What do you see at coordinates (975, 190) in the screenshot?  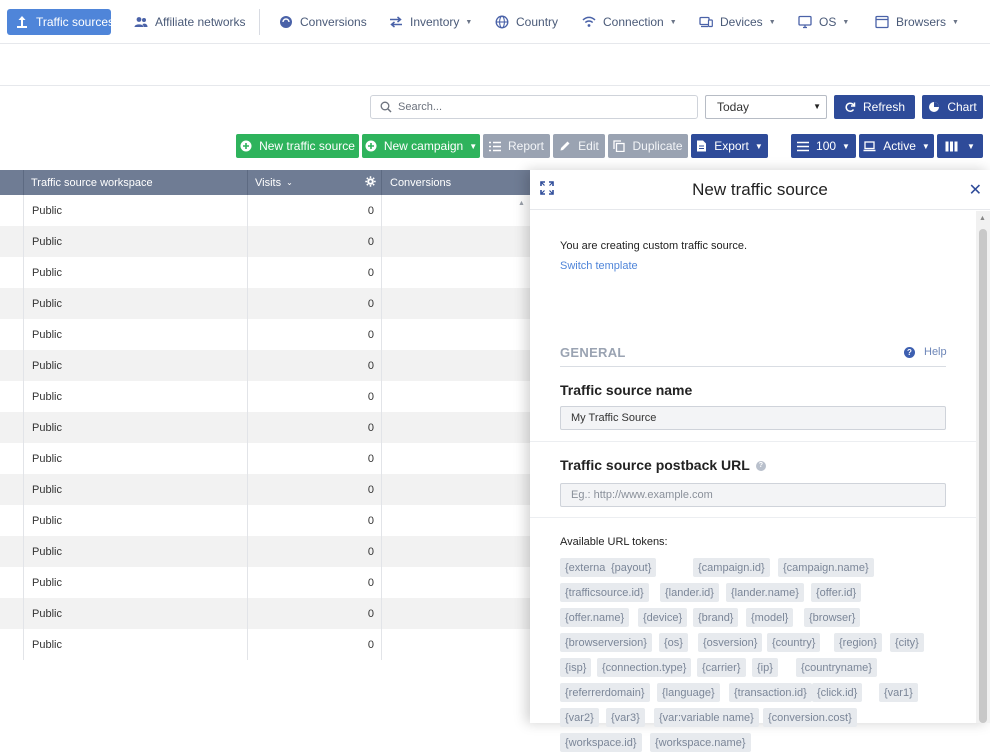 I see `close-icon: ✕` at bounding box center [975, 190].